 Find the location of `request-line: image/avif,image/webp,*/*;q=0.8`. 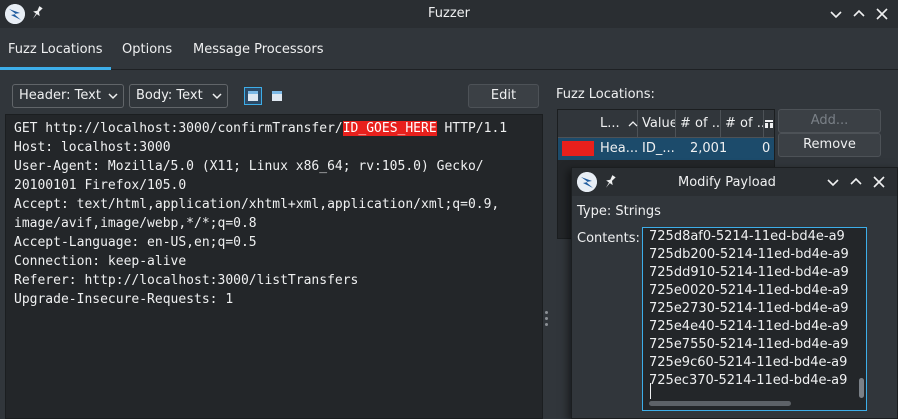

request-line: image/avif,image/webp,*/*;q=0.8 is located at coordinates (135, 223).